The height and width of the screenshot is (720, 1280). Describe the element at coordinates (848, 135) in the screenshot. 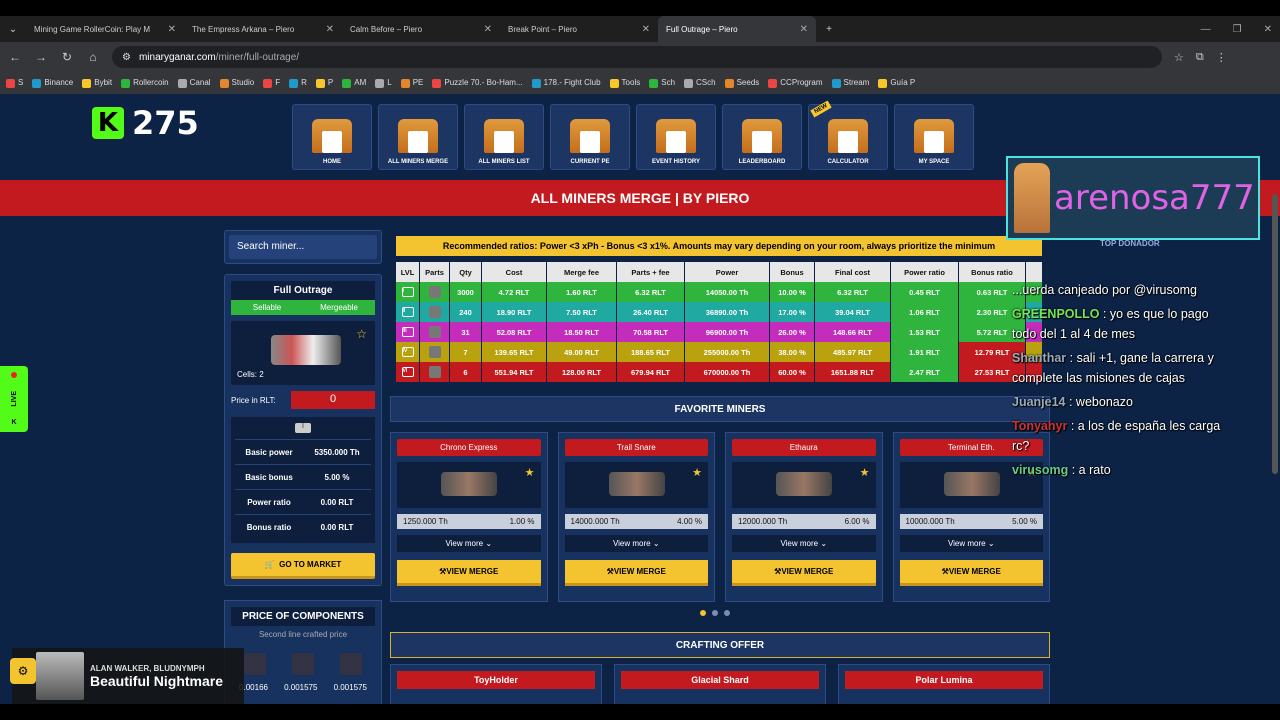

I see `menu-item: NEW CALCULATOR` at that location.